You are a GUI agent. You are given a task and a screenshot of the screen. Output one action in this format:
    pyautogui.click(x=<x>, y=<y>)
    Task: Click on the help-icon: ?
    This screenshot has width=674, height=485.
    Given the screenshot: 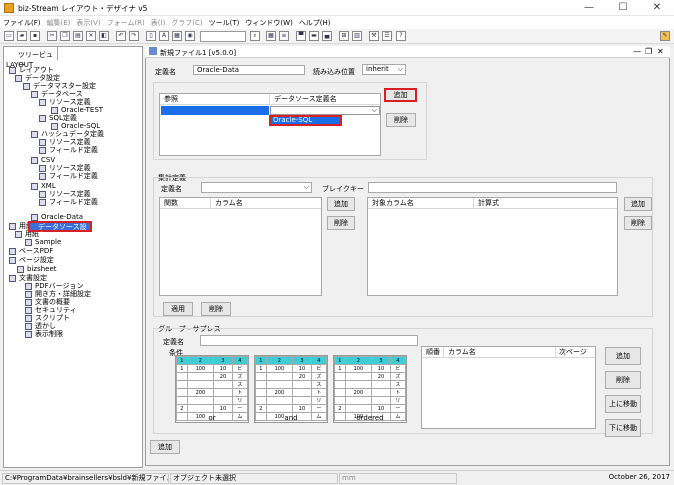 What is the action you would take?
    pyautogui.click(x=401, y=36)
    